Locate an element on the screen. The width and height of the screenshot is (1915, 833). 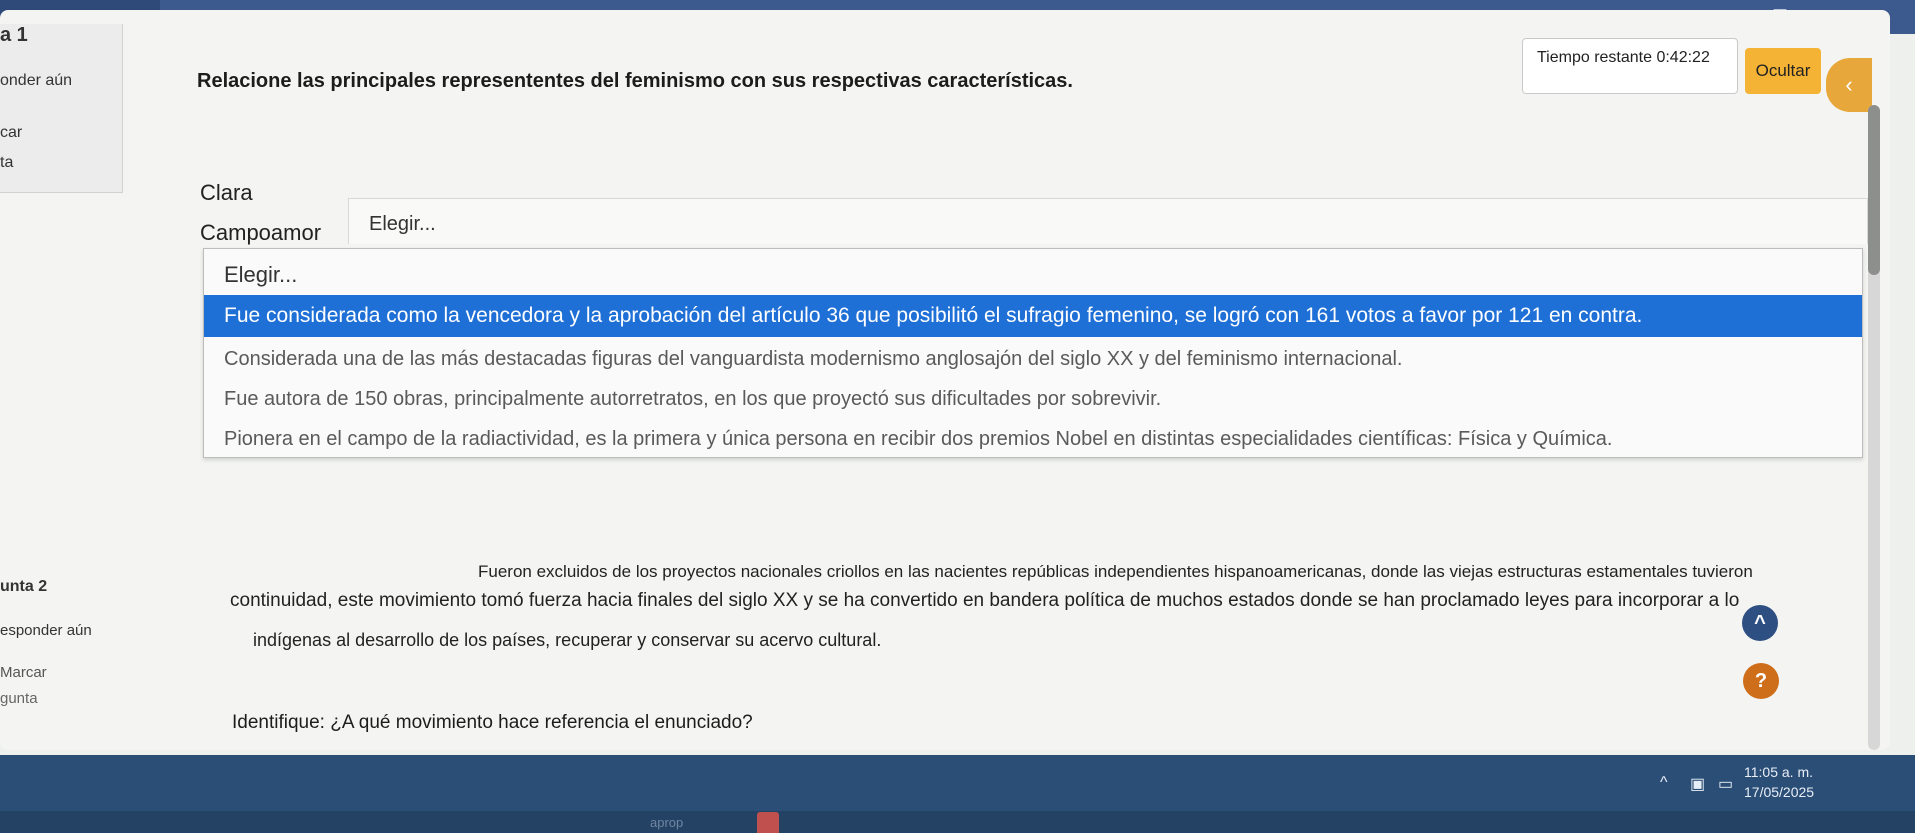
question-2-label: unta 2 is located at coordinates (24, 586).